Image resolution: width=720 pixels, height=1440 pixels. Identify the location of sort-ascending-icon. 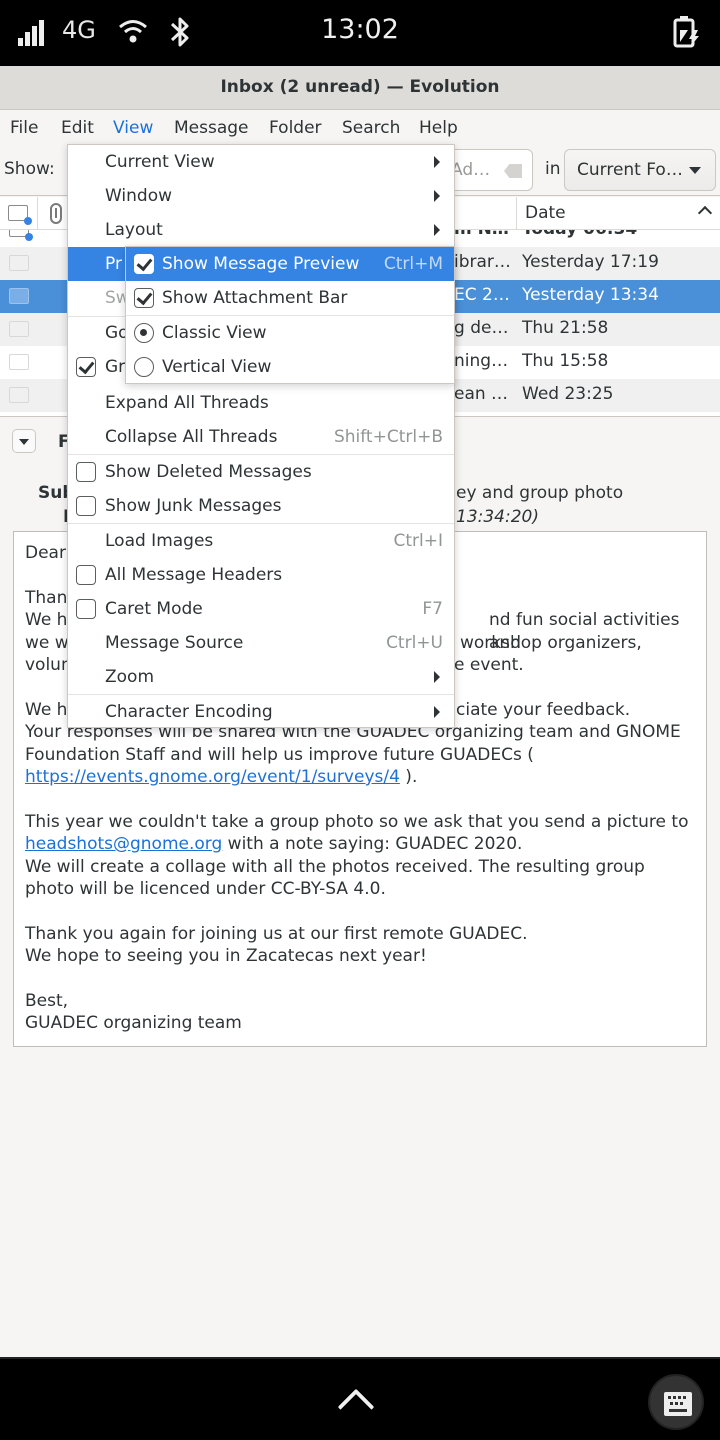
(705, 213).